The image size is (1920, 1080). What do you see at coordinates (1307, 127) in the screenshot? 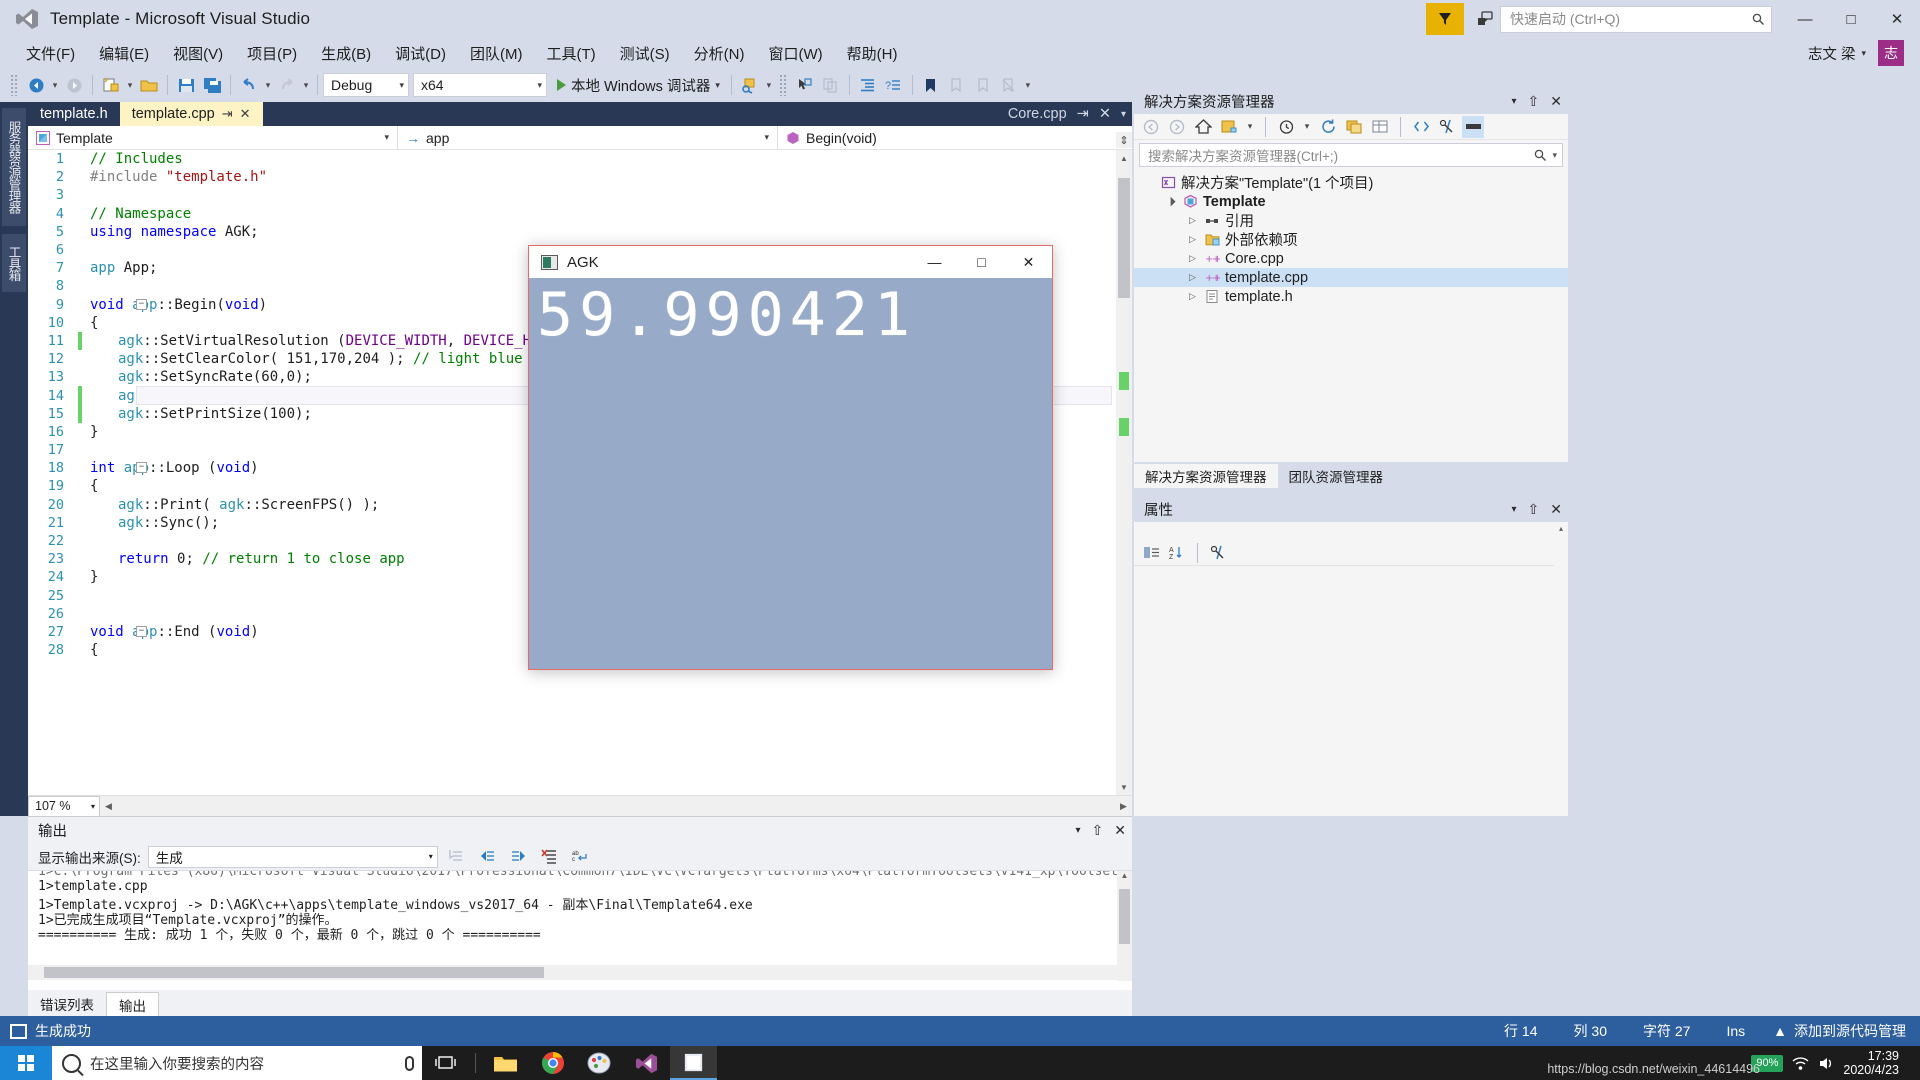
I see `pending-changes-chevron-down-icon: ▾` at bounding box center [1307, 127].